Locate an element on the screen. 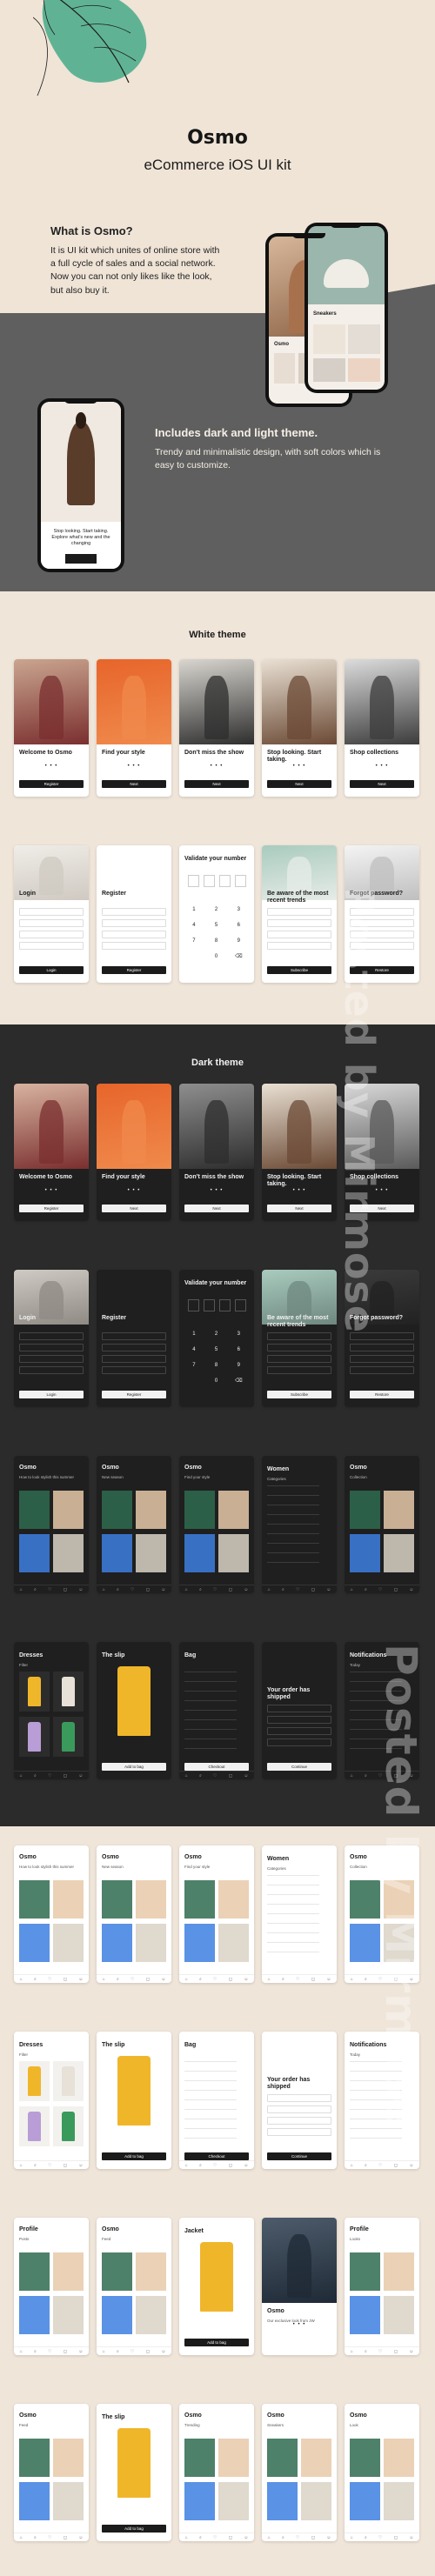  screen-tile: Profile Posts ⌂ ⌕ ♡ ◻ ☺ is located at coordinates (51, 2286).